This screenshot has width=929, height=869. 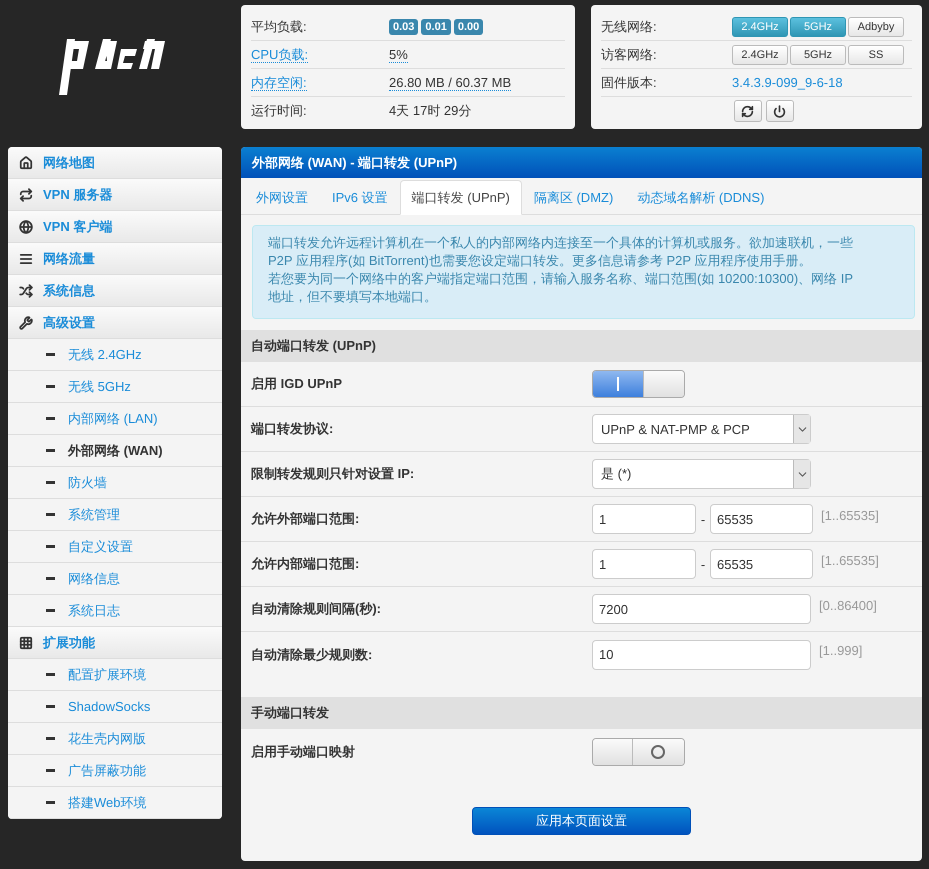 What do you see at coordinates (26, 227) in the screenshot?
I see `globe-icon` at bounding box center [26, 227].